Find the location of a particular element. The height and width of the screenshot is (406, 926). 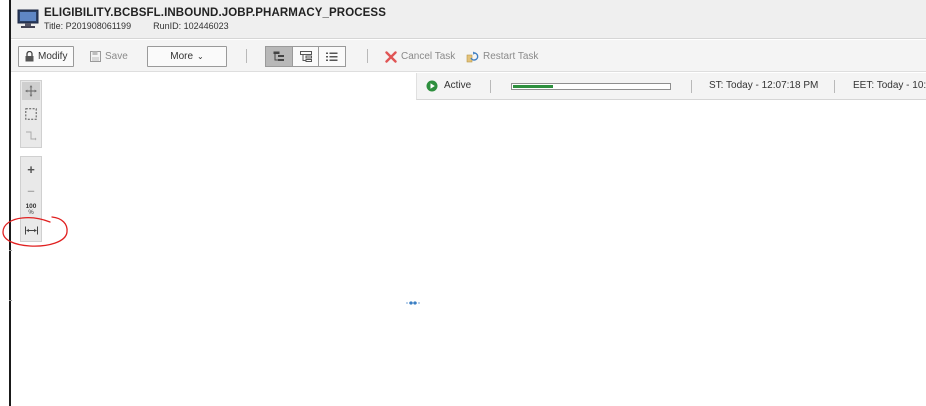

lock-icon is located at coordinates (29, 56).